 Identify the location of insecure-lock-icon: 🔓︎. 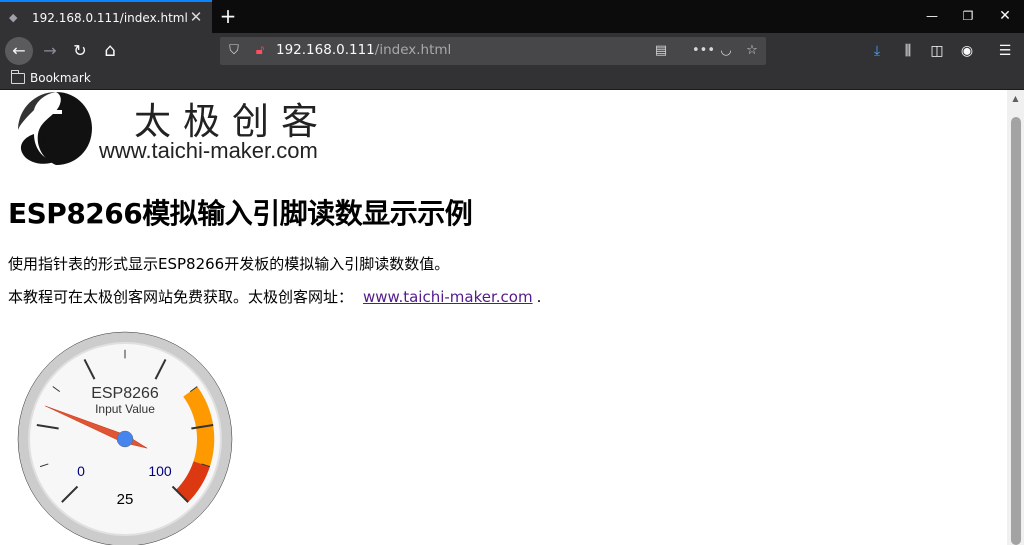
(260, 51).